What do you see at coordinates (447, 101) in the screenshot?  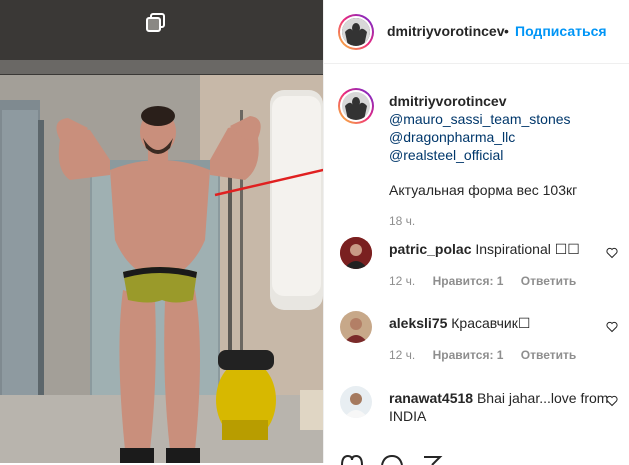 I see `caption-username: dmitriyvorotincev` at bounding box center [447, 101].